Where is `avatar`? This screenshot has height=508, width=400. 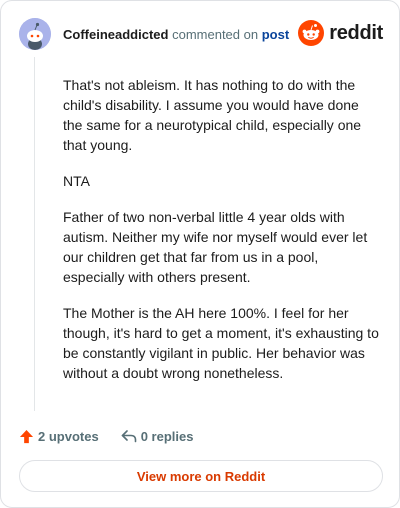 avatar is located at coordinates (35, 34).